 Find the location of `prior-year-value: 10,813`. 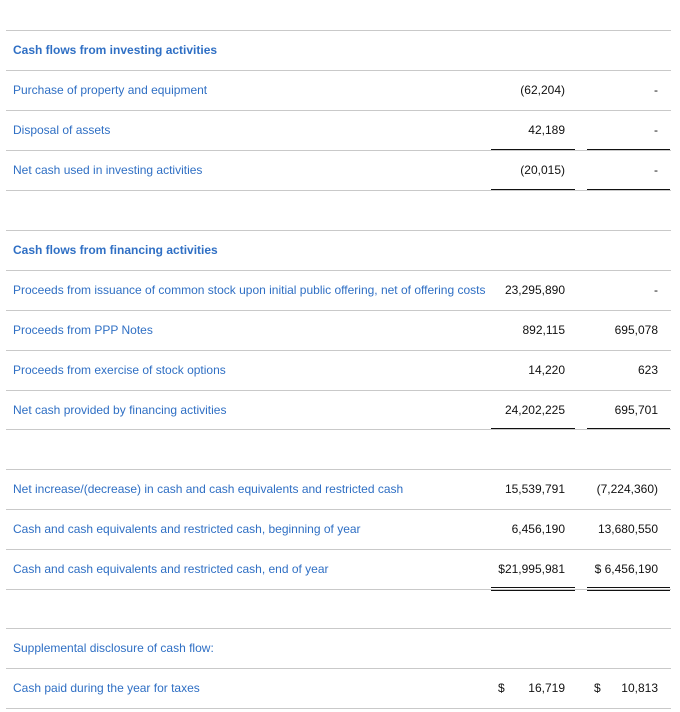

prior-year-value: 10,813 is located at coordinates (639, 688).